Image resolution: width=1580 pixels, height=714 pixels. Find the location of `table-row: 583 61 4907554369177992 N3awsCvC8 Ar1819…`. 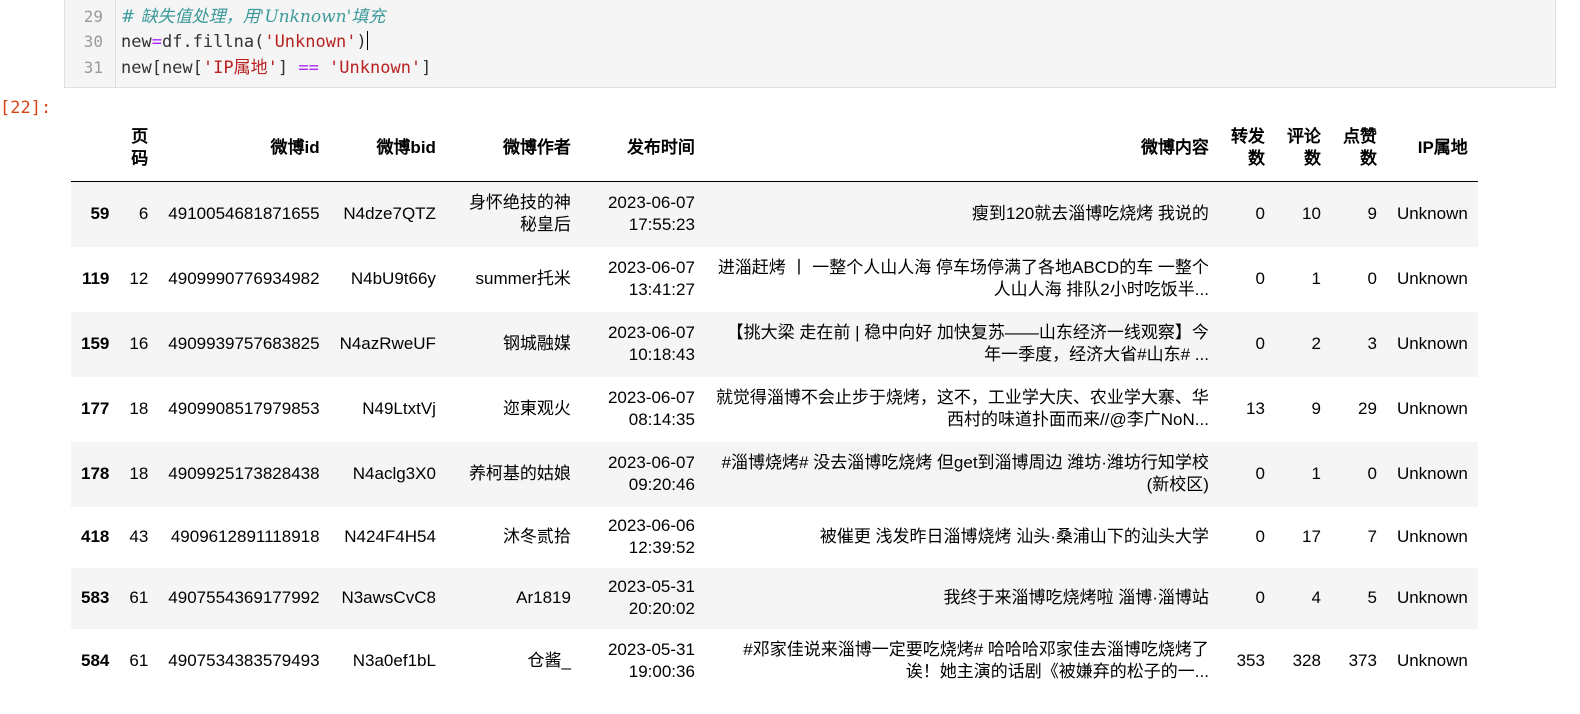

table-row: 583 61 4907554369177992 N3awsCvC8 Ar1819… is located at coordinates (774, 598).